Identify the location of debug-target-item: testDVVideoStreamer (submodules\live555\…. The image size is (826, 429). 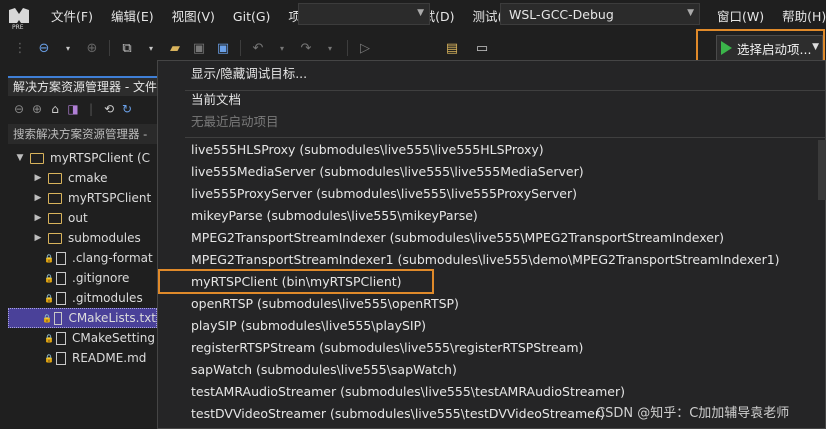
(398, 414).